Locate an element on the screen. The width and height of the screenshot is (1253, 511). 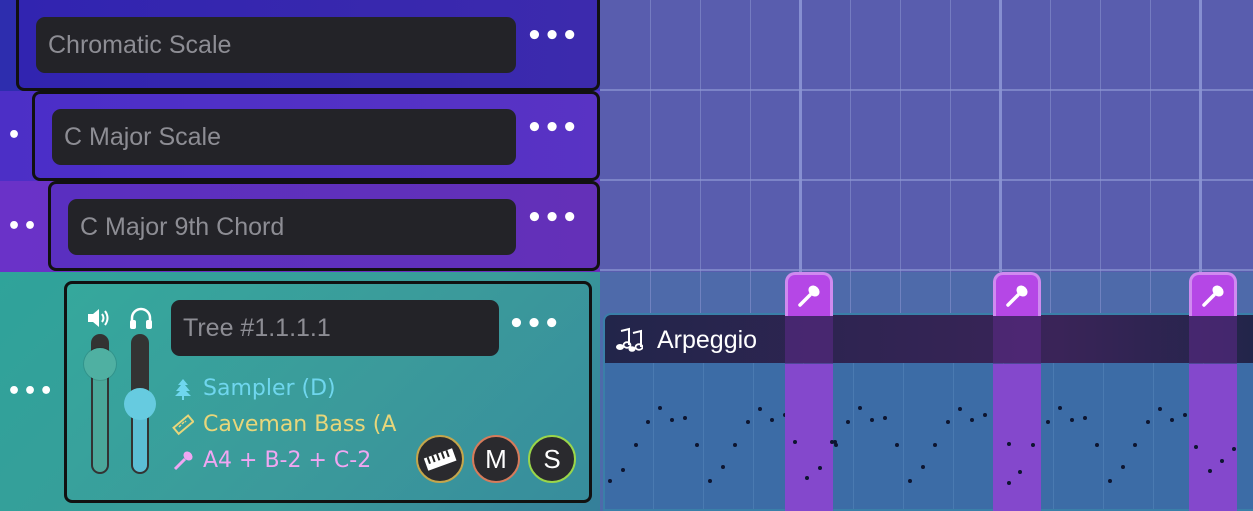
notes-link: A4 + B-2 + C-2 is located at coordinates (271, 461).